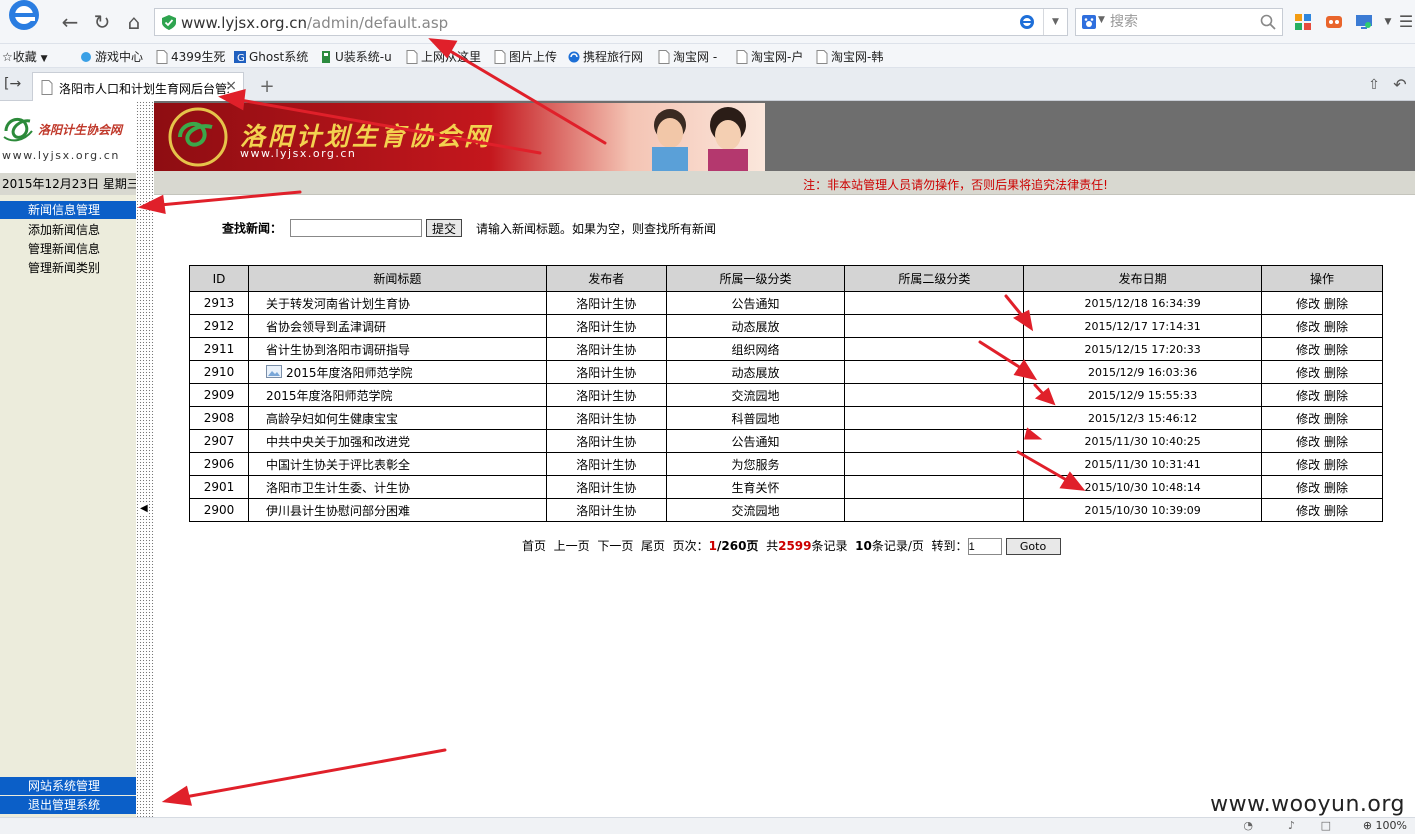  I want to click on address-url: www.lyjsx.org.cn/admin/default.asp, so click(314, 23).